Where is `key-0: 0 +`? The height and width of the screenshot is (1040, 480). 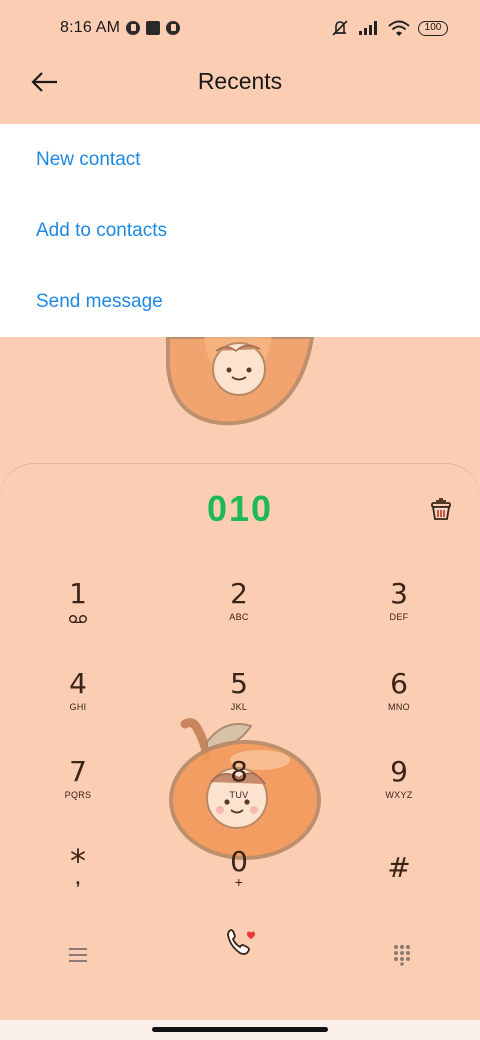 key-0: 0 + is located at coordinates (239, 881).